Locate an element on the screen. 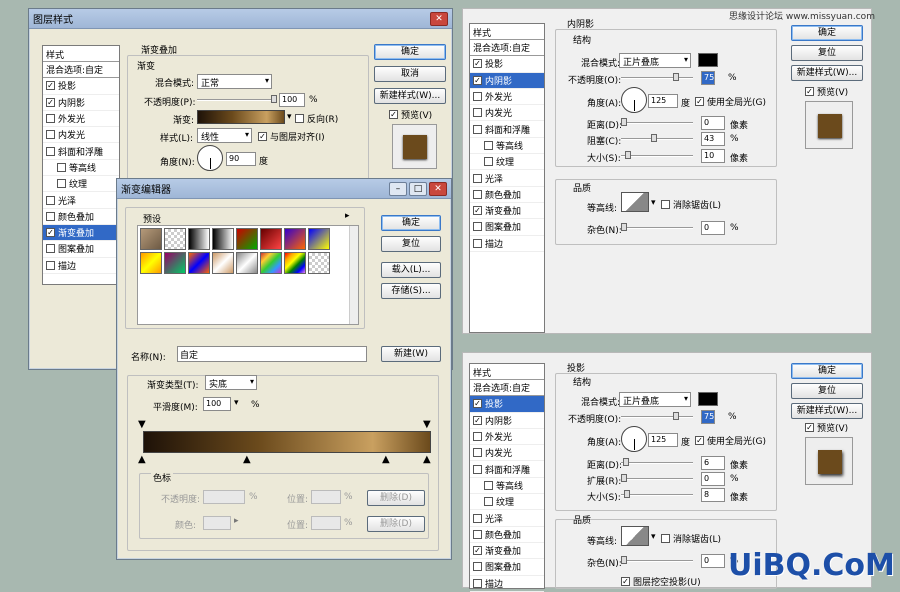  delete-color-button: 删除(D) is located at coordinates (396, 524).